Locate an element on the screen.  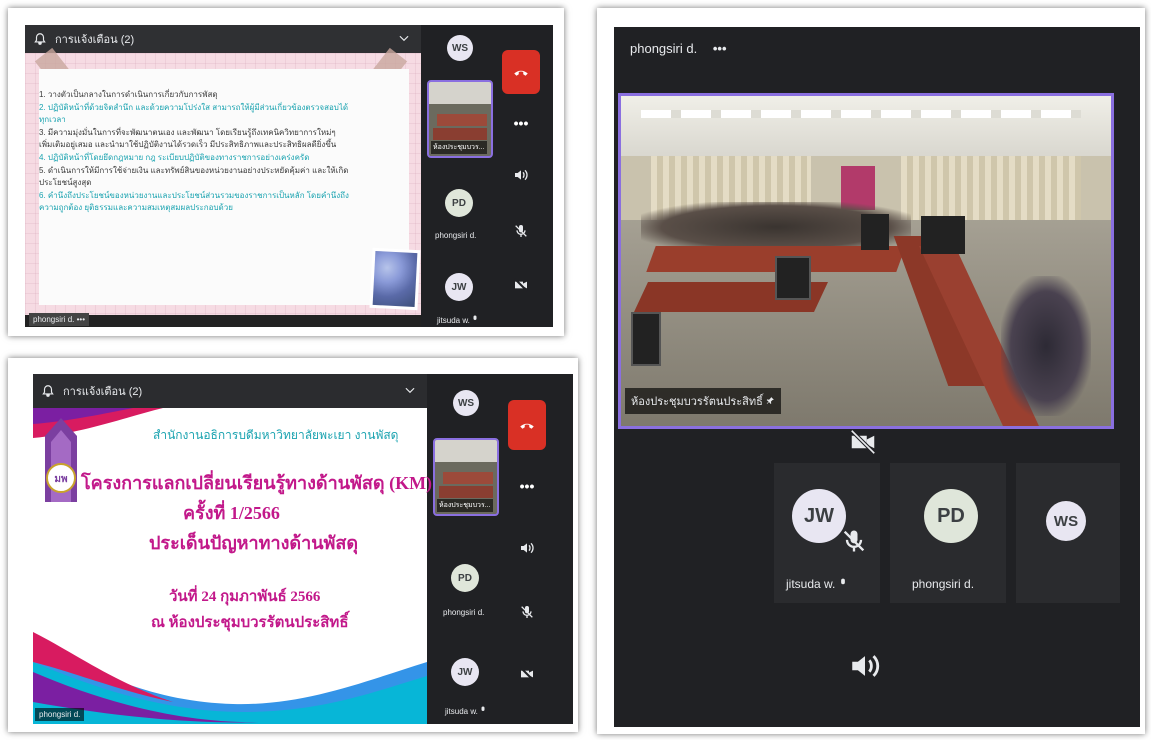
presenter-label: phongsiri d. ••• is located at coordinates (59, 319).